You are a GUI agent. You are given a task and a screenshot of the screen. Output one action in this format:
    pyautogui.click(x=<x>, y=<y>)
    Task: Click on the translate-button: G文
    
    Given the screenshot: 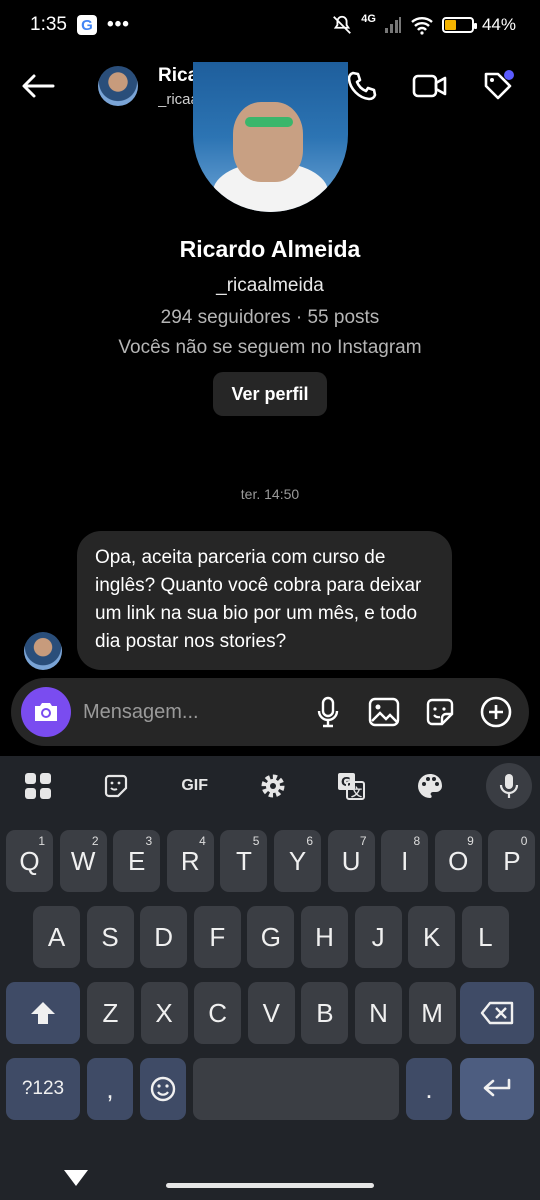 What is the action you would take?
    pyautogui.click(x=351, y=786)
    